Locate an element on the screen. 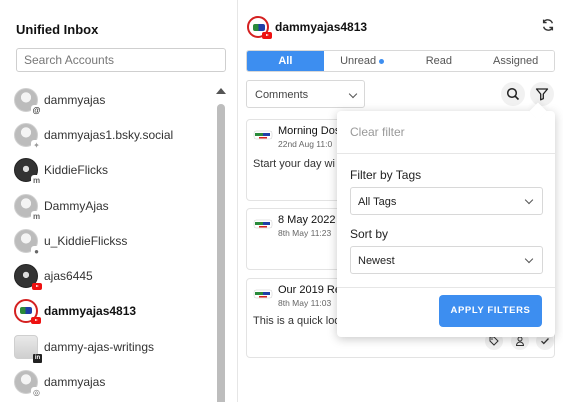 This screenshot has width=563, height=402. sort-select: Newest is located at coordinates (446, 260).